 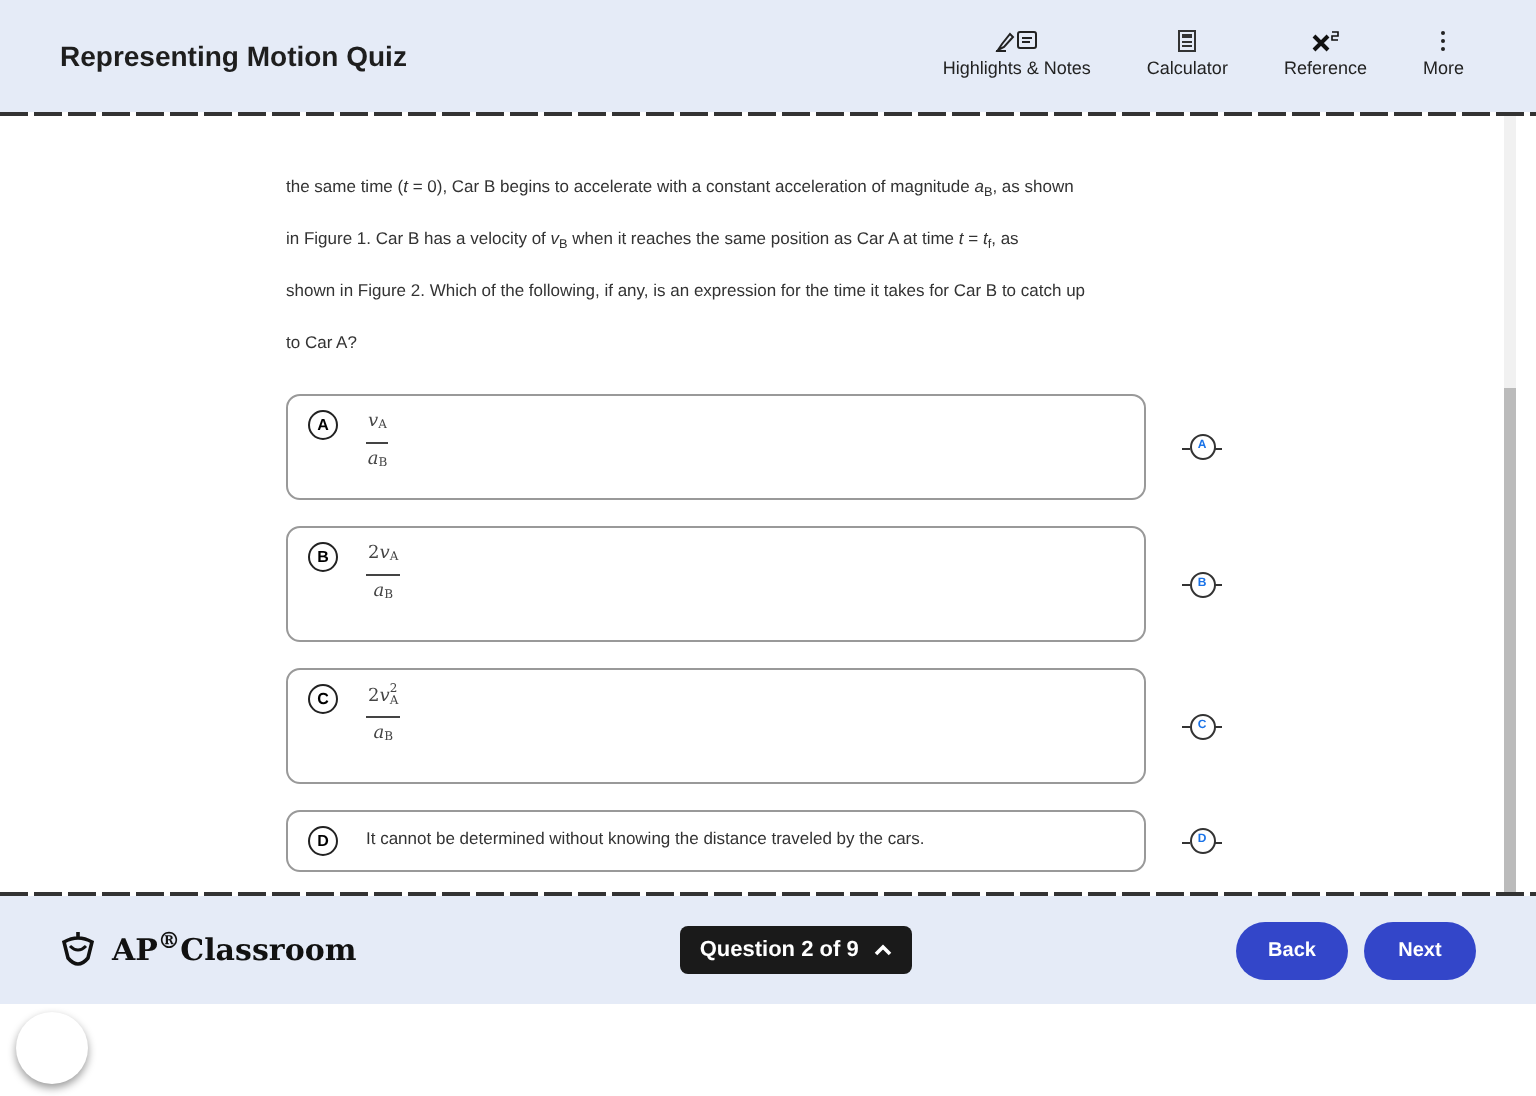 What do you see at coordinates (233, 56) in the screenshot?
I see `quiz-title: Representing Motion Quiz` at bounding box center [233, 56].